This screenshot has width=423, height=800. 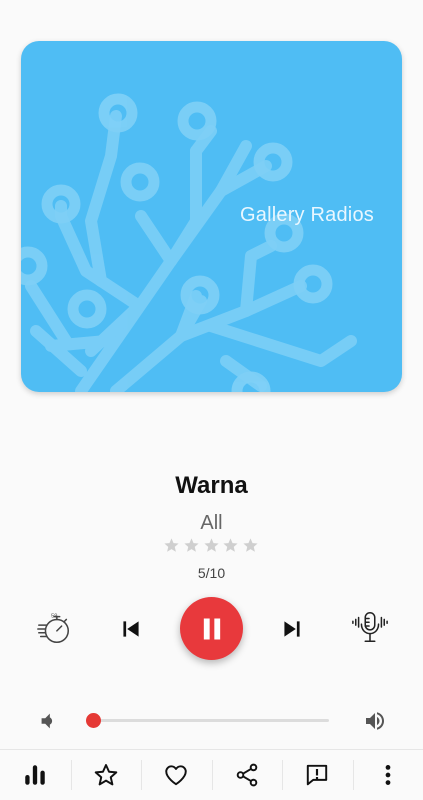 I want to click on volume-down-icon, so click(x=48, y=721).